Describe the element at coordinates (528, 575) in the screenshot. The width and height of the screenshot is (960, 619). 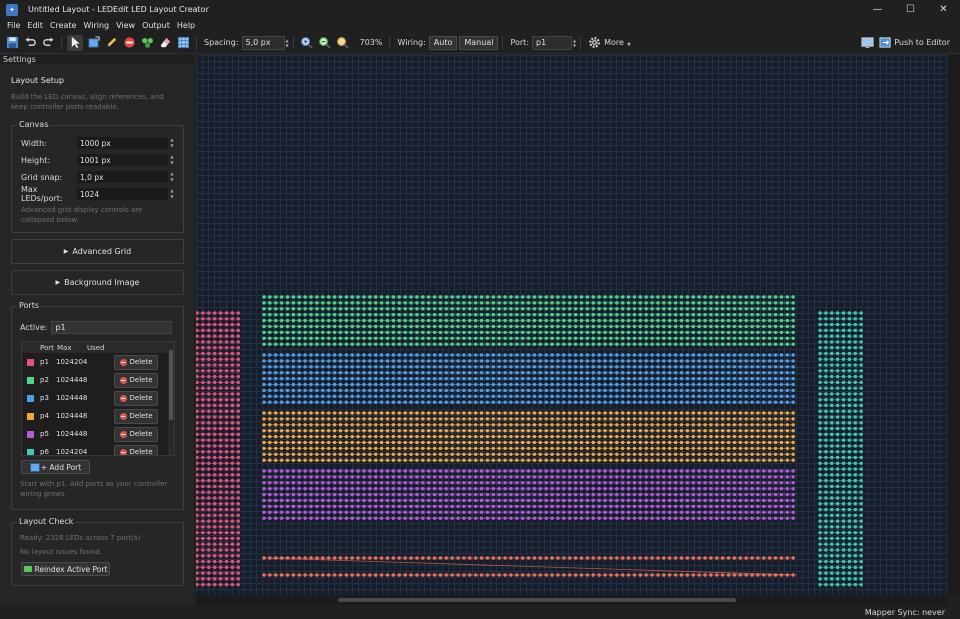
I see `led-group-p7-bottom` at that location.